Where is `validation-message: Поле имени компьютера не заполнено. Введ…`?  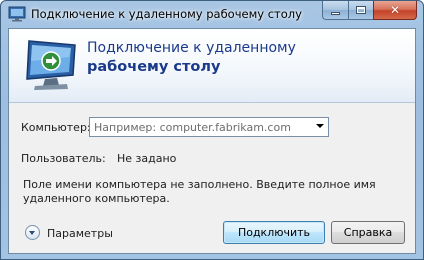 validation-message: Поле имени компьютера не заполнено. Введ… is located at coordinates (199, 191).